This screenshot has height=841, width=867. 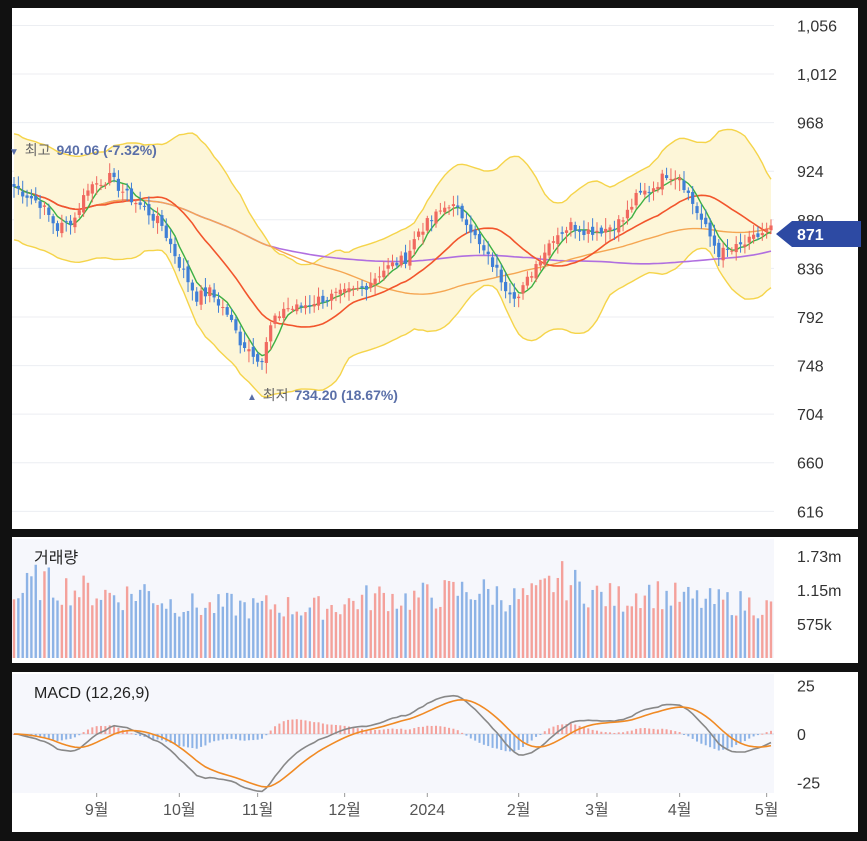 What do you see at coordinates (801, 735) in the screenshot?
I see `macd-tick-label: 0` at bounding box center [801, 735].